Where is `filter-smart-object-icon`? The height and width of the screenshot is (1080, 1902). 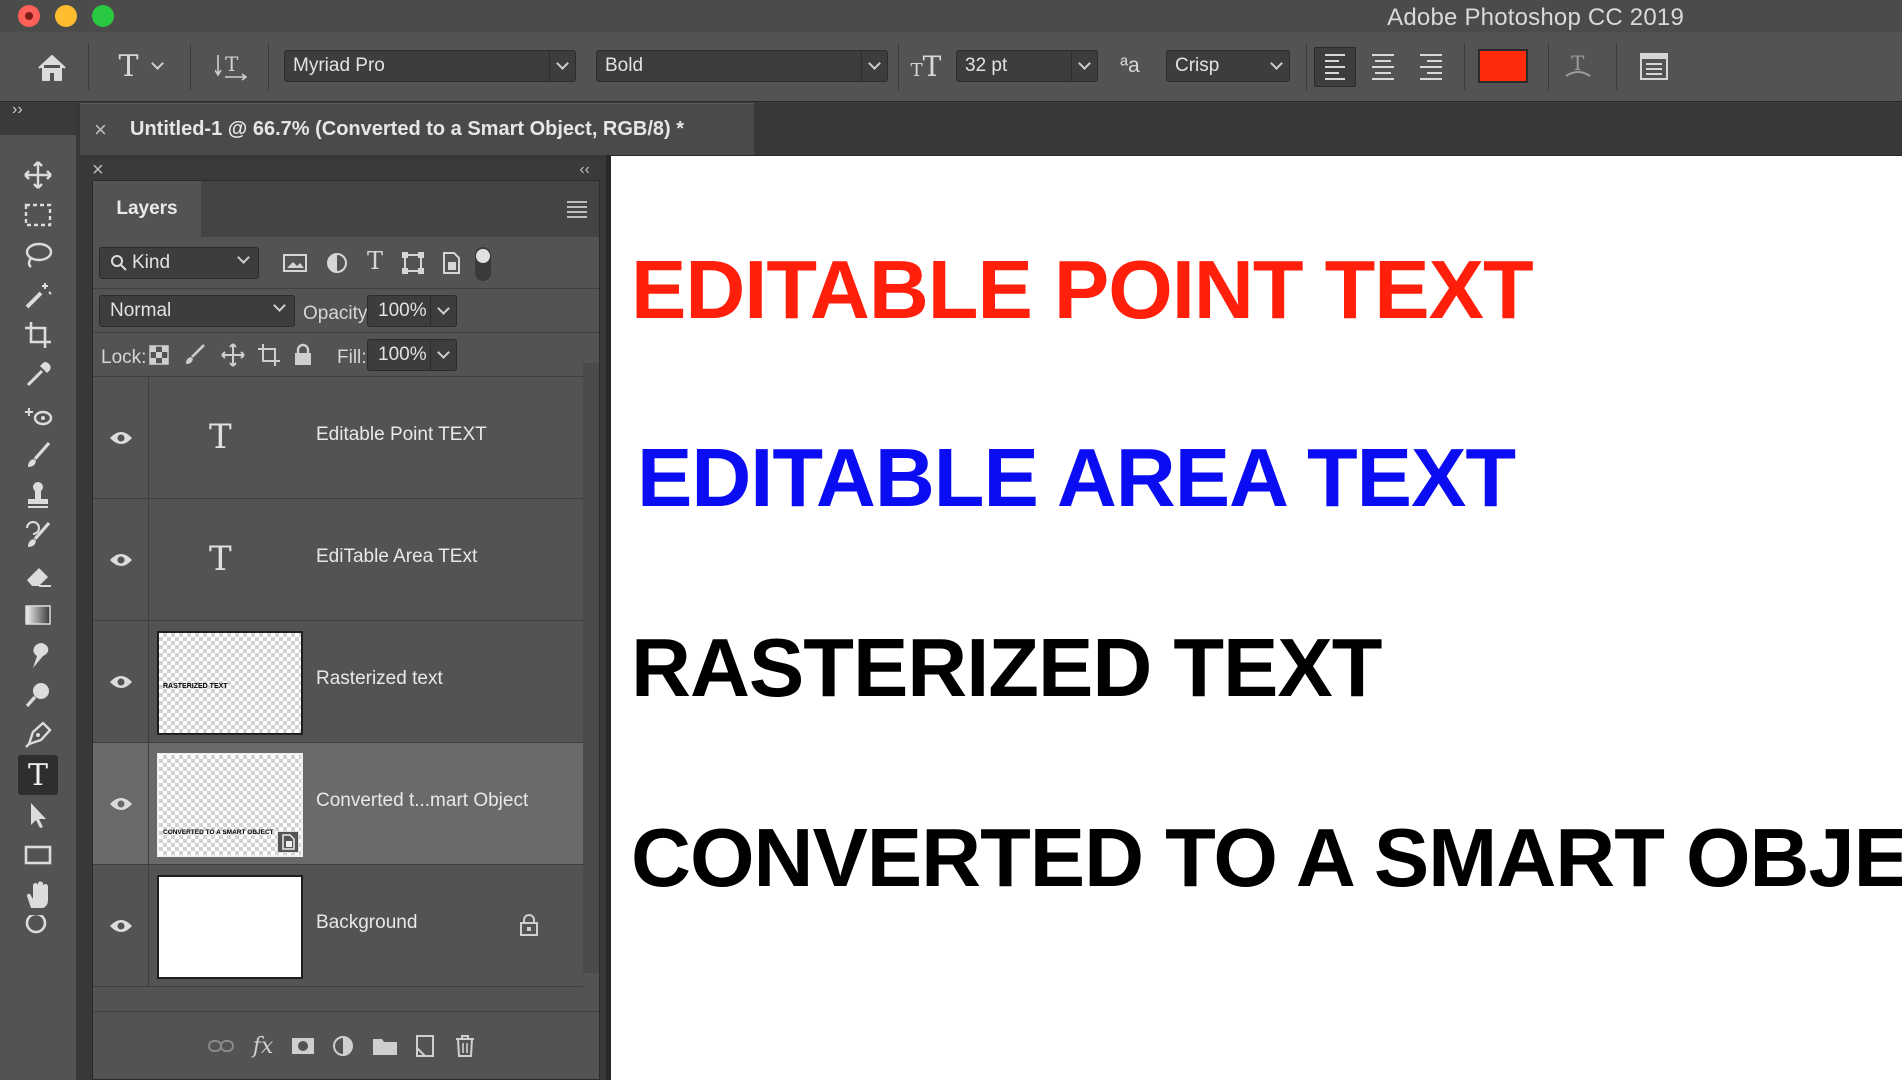
filter-smart-object-icon is located at coordinates (451, 263).